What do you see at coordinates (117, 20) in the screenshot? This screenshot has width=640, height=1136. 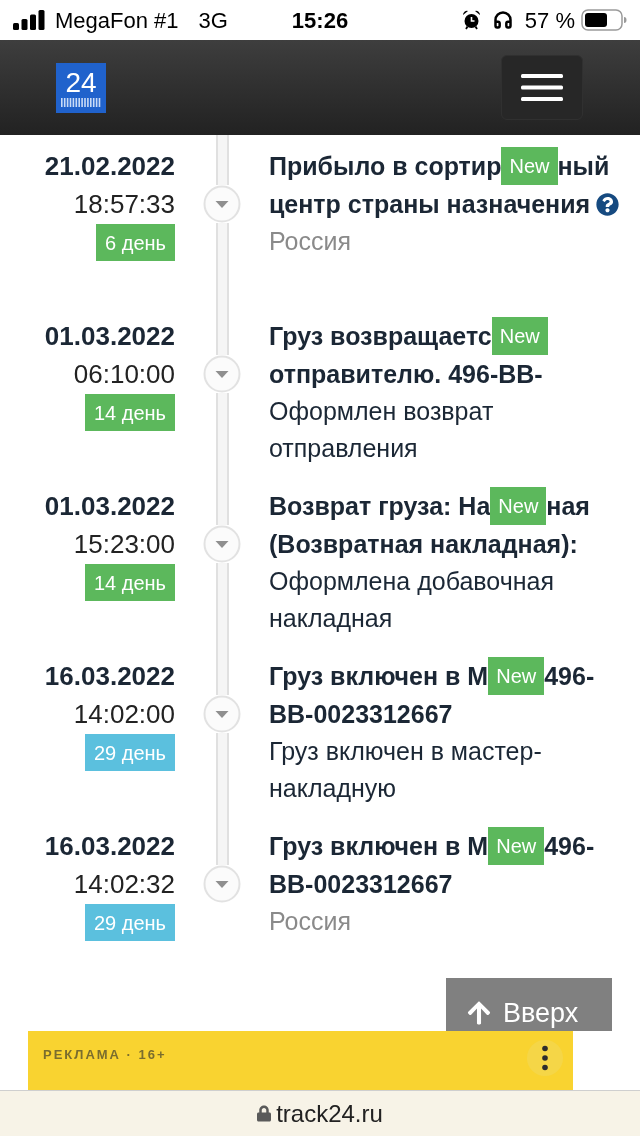 I see `carrier-name: MegaFon #1` at bounding box center [117, 20].